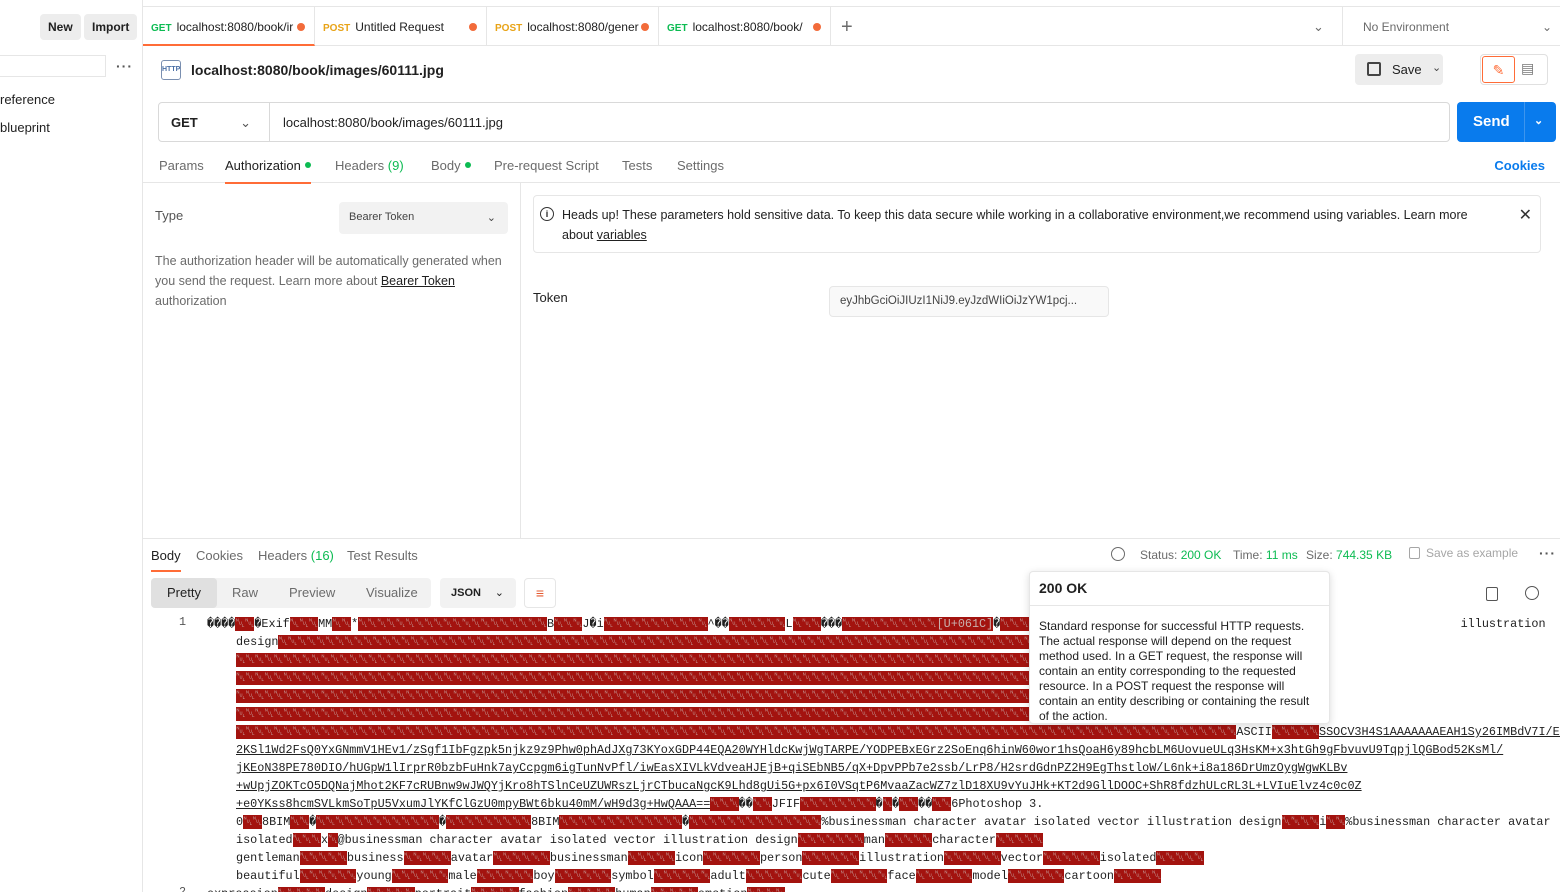 This screenshot has width=1560, height=892. Describe the element at coordinates (317, 70) in the screenshot. I see `request-title: localhost:8080/book/images/60111.jpg` at that location.